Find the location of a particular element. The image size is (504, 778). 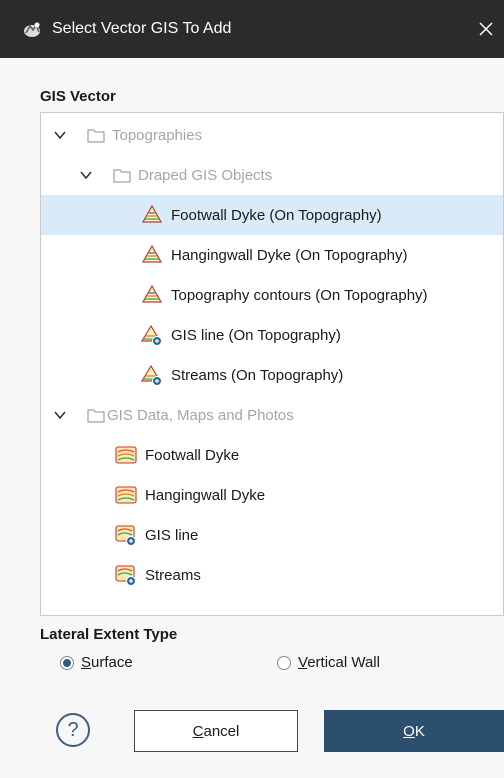

gis-vector-label: GIS Vector is located at coordinates (78, 96).